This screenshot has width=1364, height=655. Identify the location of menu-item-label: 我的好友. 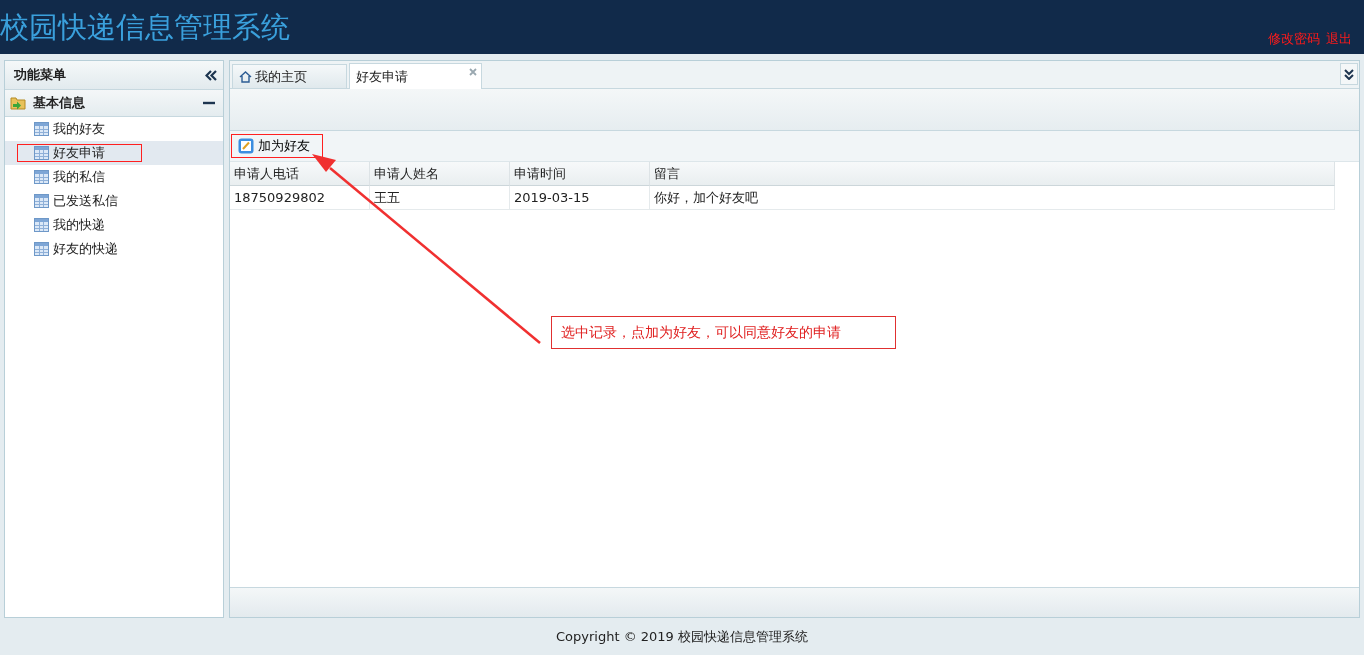
(79, 129).